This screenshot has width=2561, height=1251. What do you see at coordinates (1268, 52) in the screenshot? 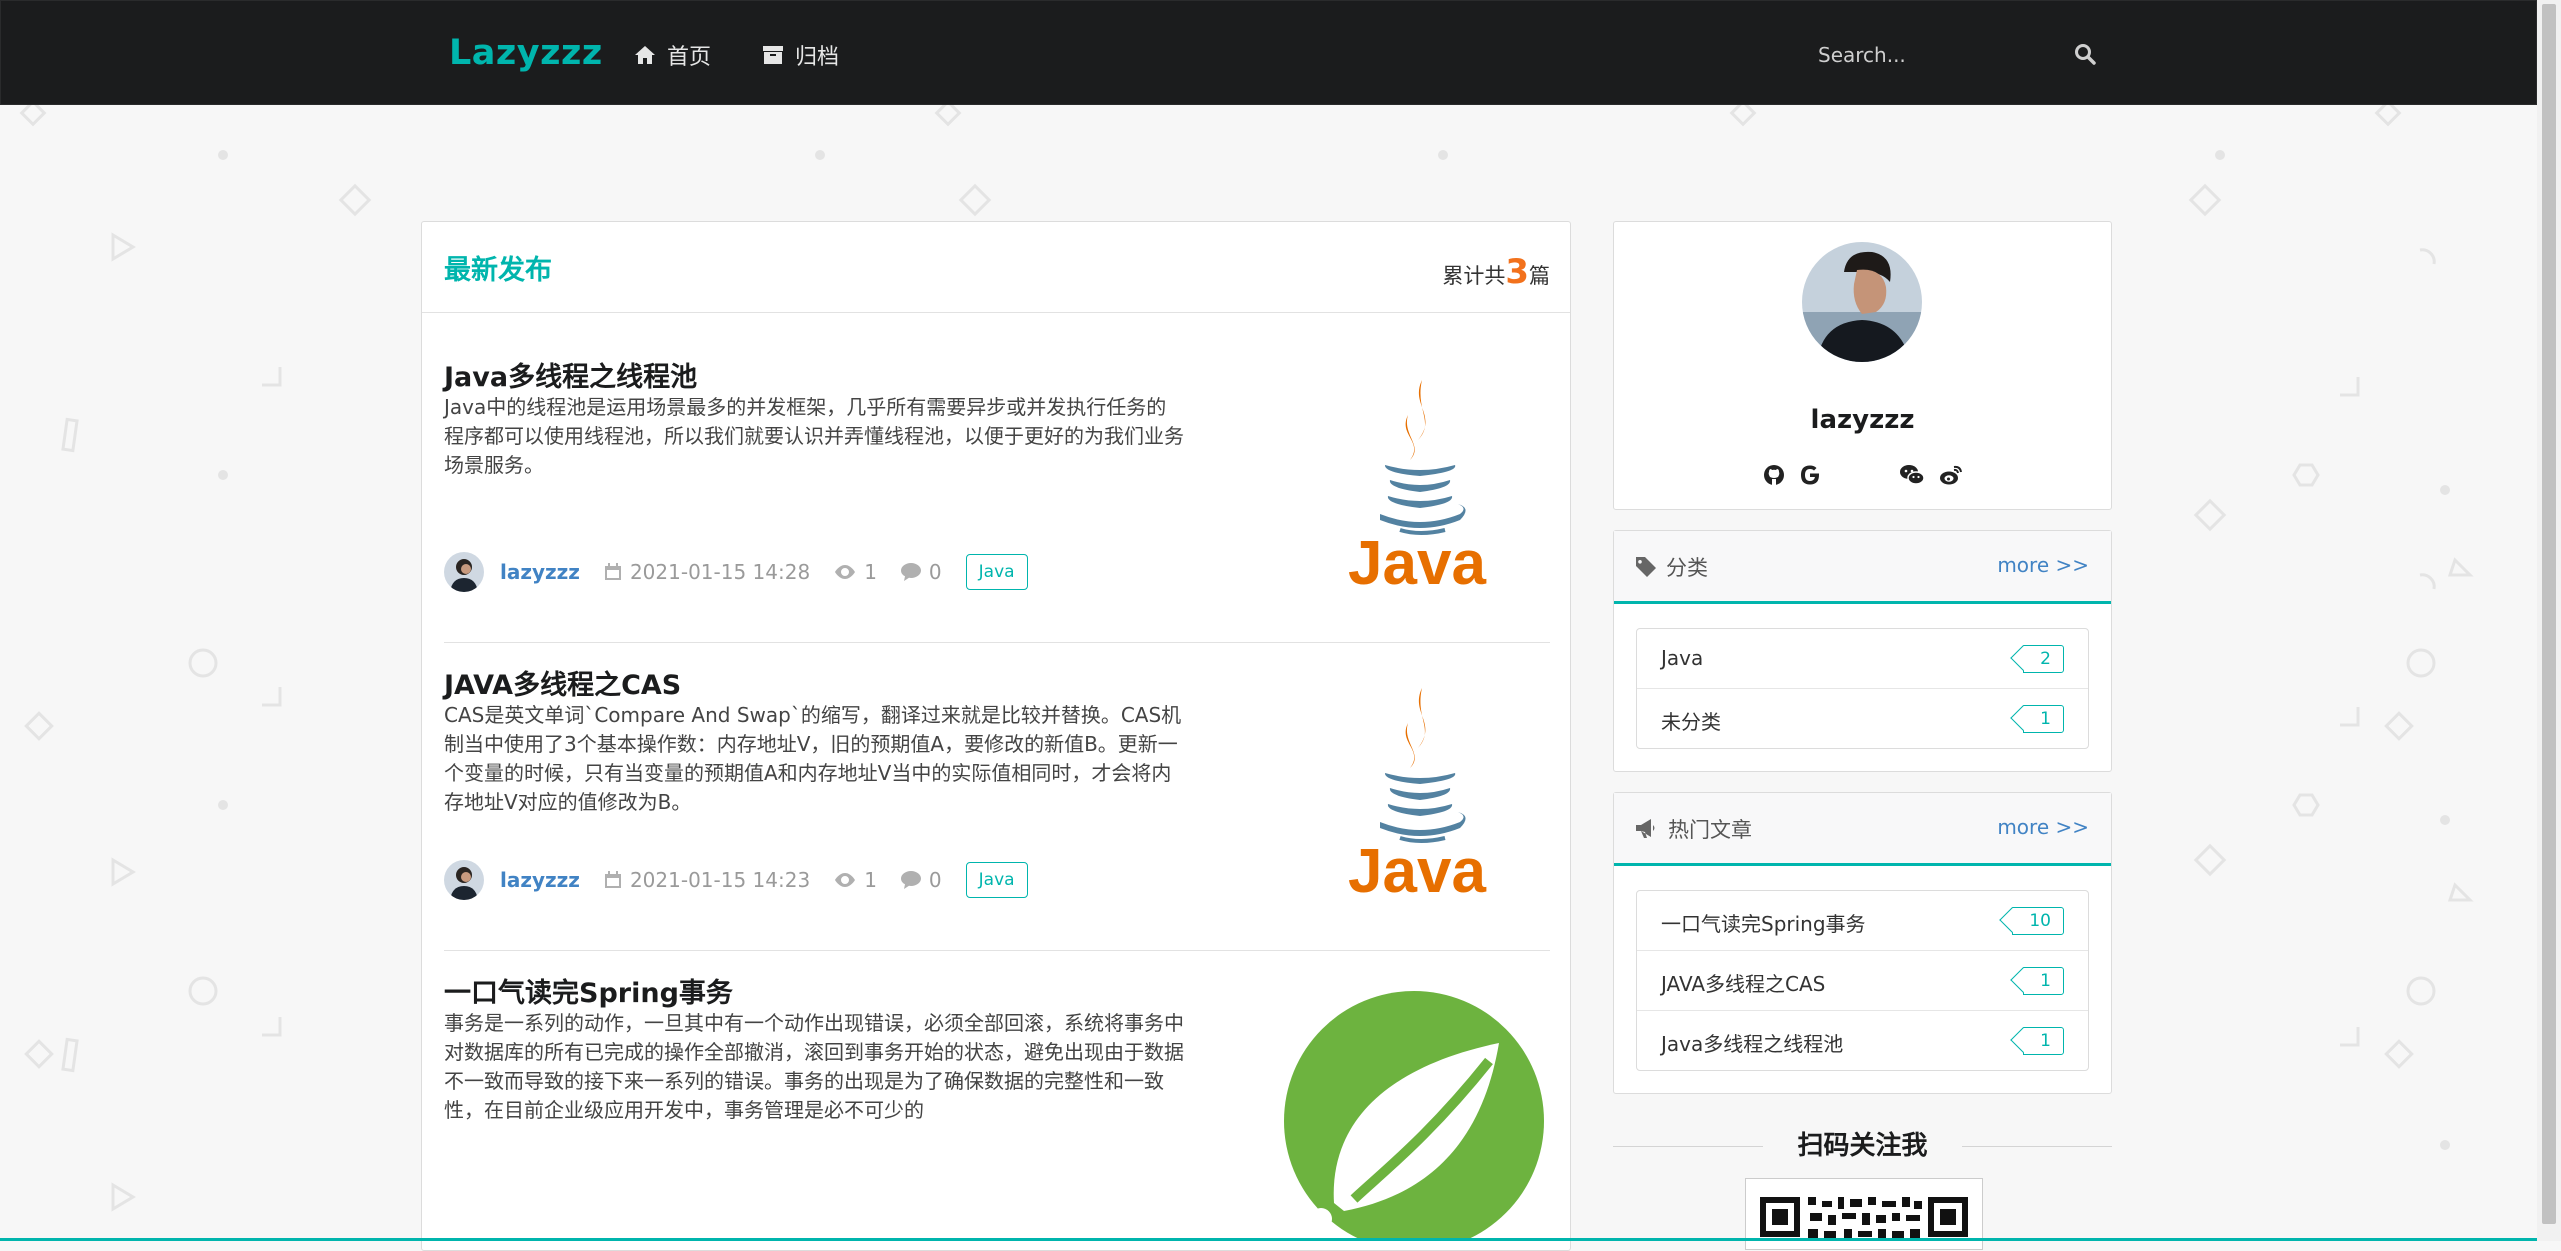
I see `top-navbar: Lazyzzz 首页 归档` at bounding box center [1268, 52].